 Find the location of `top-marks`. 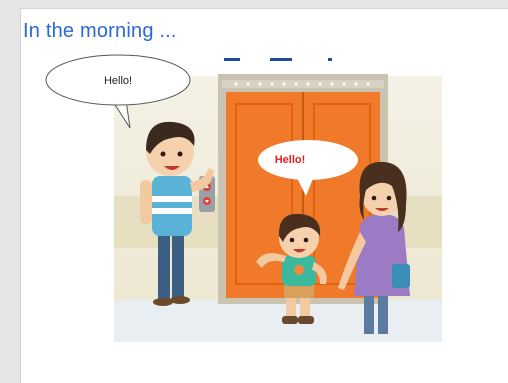

top-marks is located at coordinates (278, 59).